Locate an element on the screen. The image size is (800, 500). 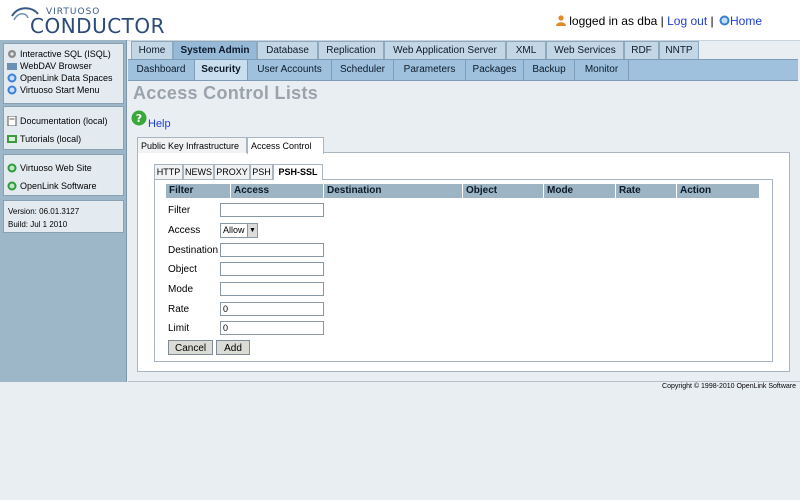
sidebar-item-isql: Interactive SQL (ISQL) is located at coordinates (63, 54).